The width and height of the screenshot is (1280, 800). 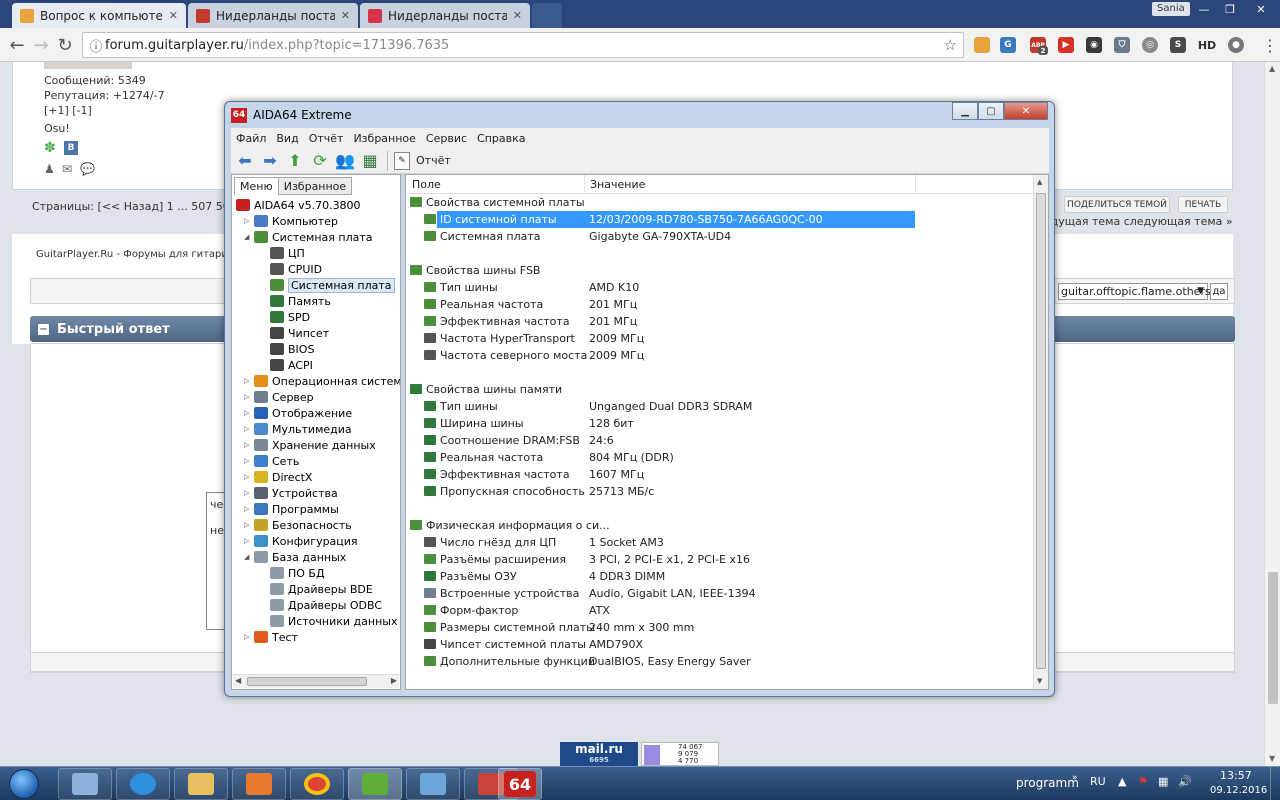 I want to click on refresh-icon: ⟳, so click(x=320, y=161).